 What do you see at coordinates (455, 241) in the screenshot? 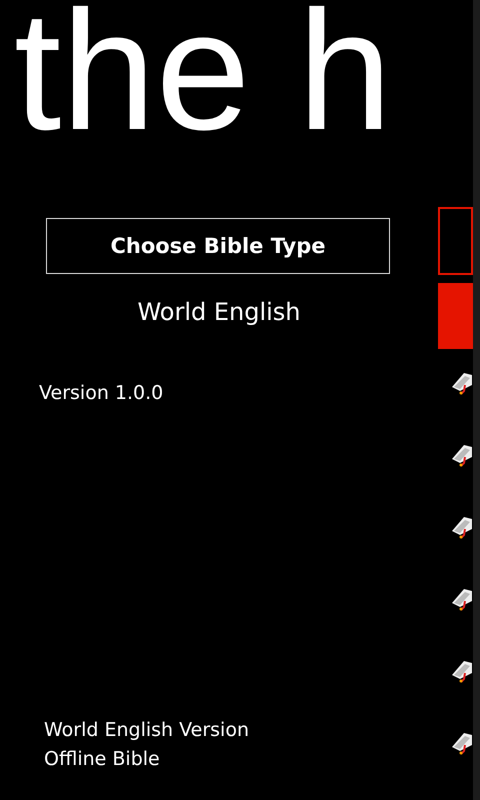
I see `menu-button` at bounding box center [455, 241].